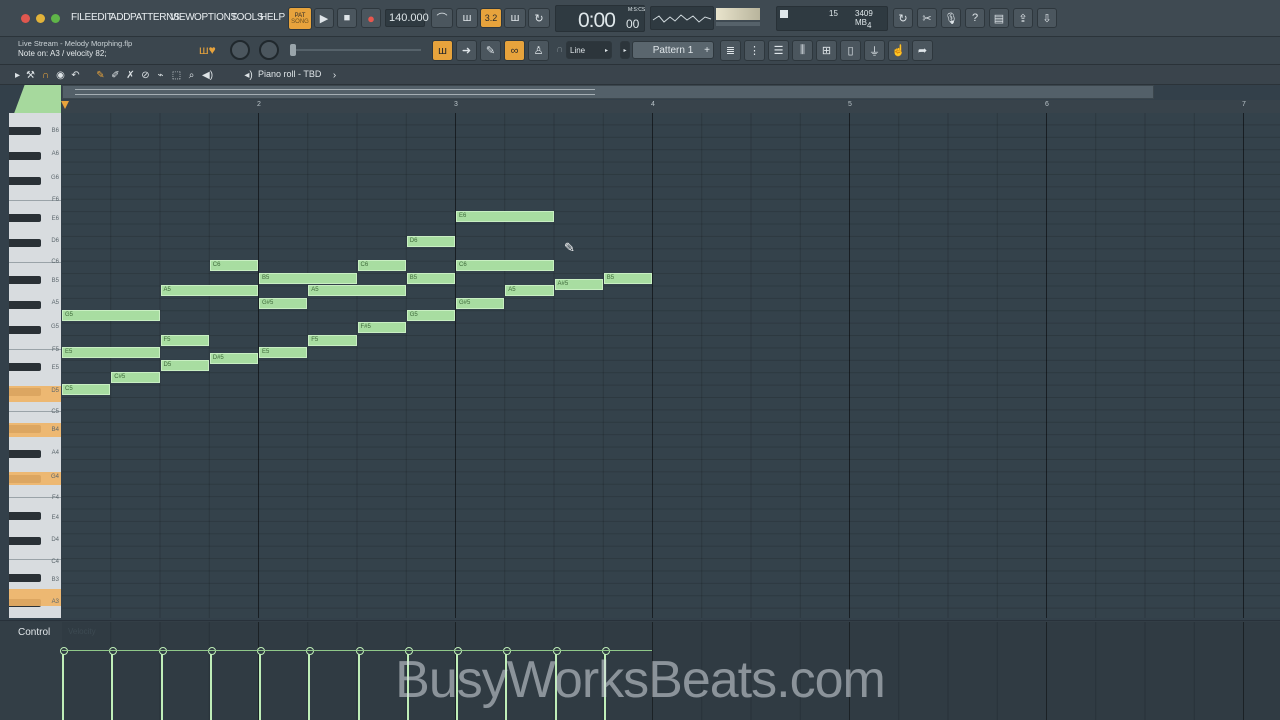 The width and height of the screenshot is (1280, 720). I want to click on note: D#5, so click(233, 359).